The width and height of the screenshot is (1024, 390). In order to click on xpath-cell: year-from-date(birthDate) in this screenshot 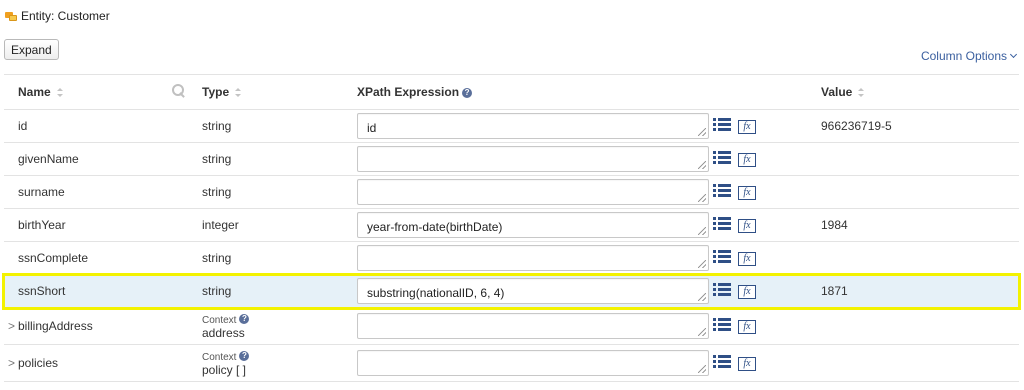, I will do `click(533, 225)`.